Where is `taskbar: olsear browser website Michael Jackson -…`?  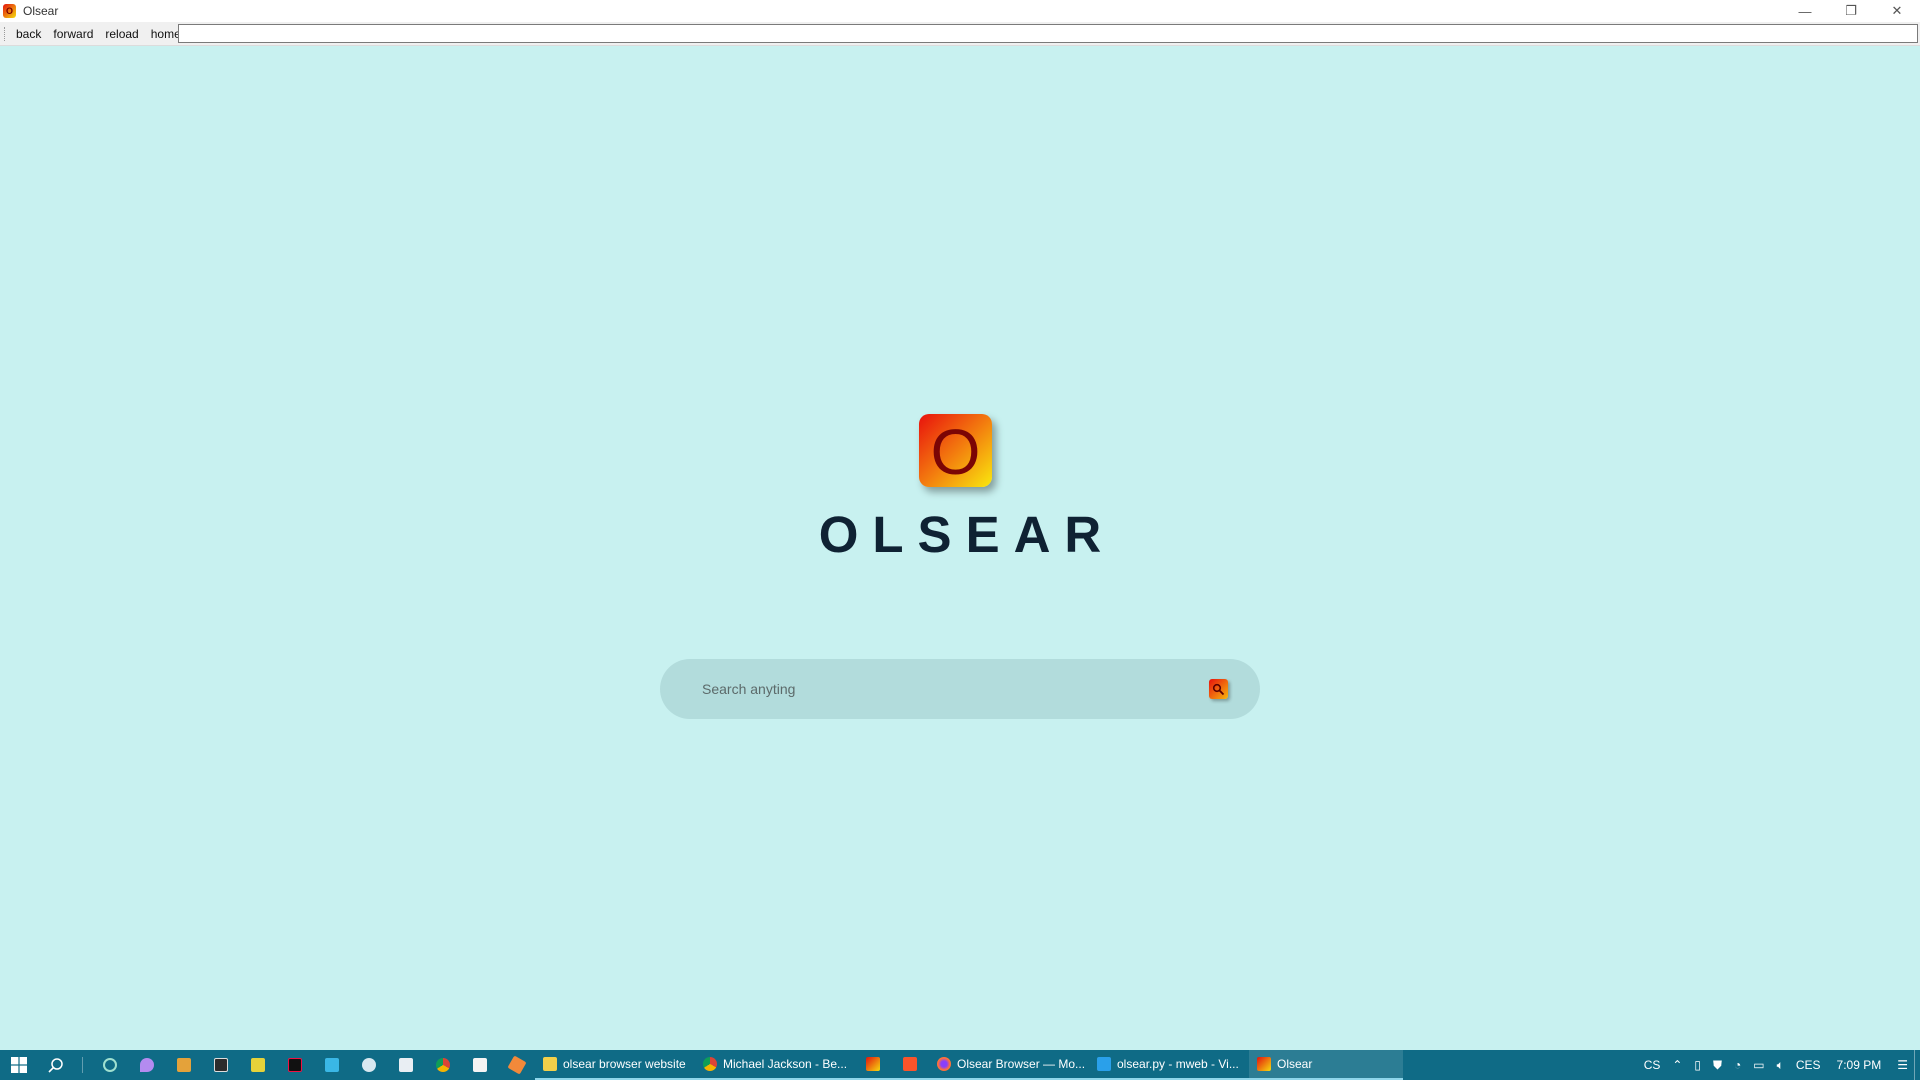
taskbar: olsear browser website Michael Jackson -… is located at coordinates (960, 1065).